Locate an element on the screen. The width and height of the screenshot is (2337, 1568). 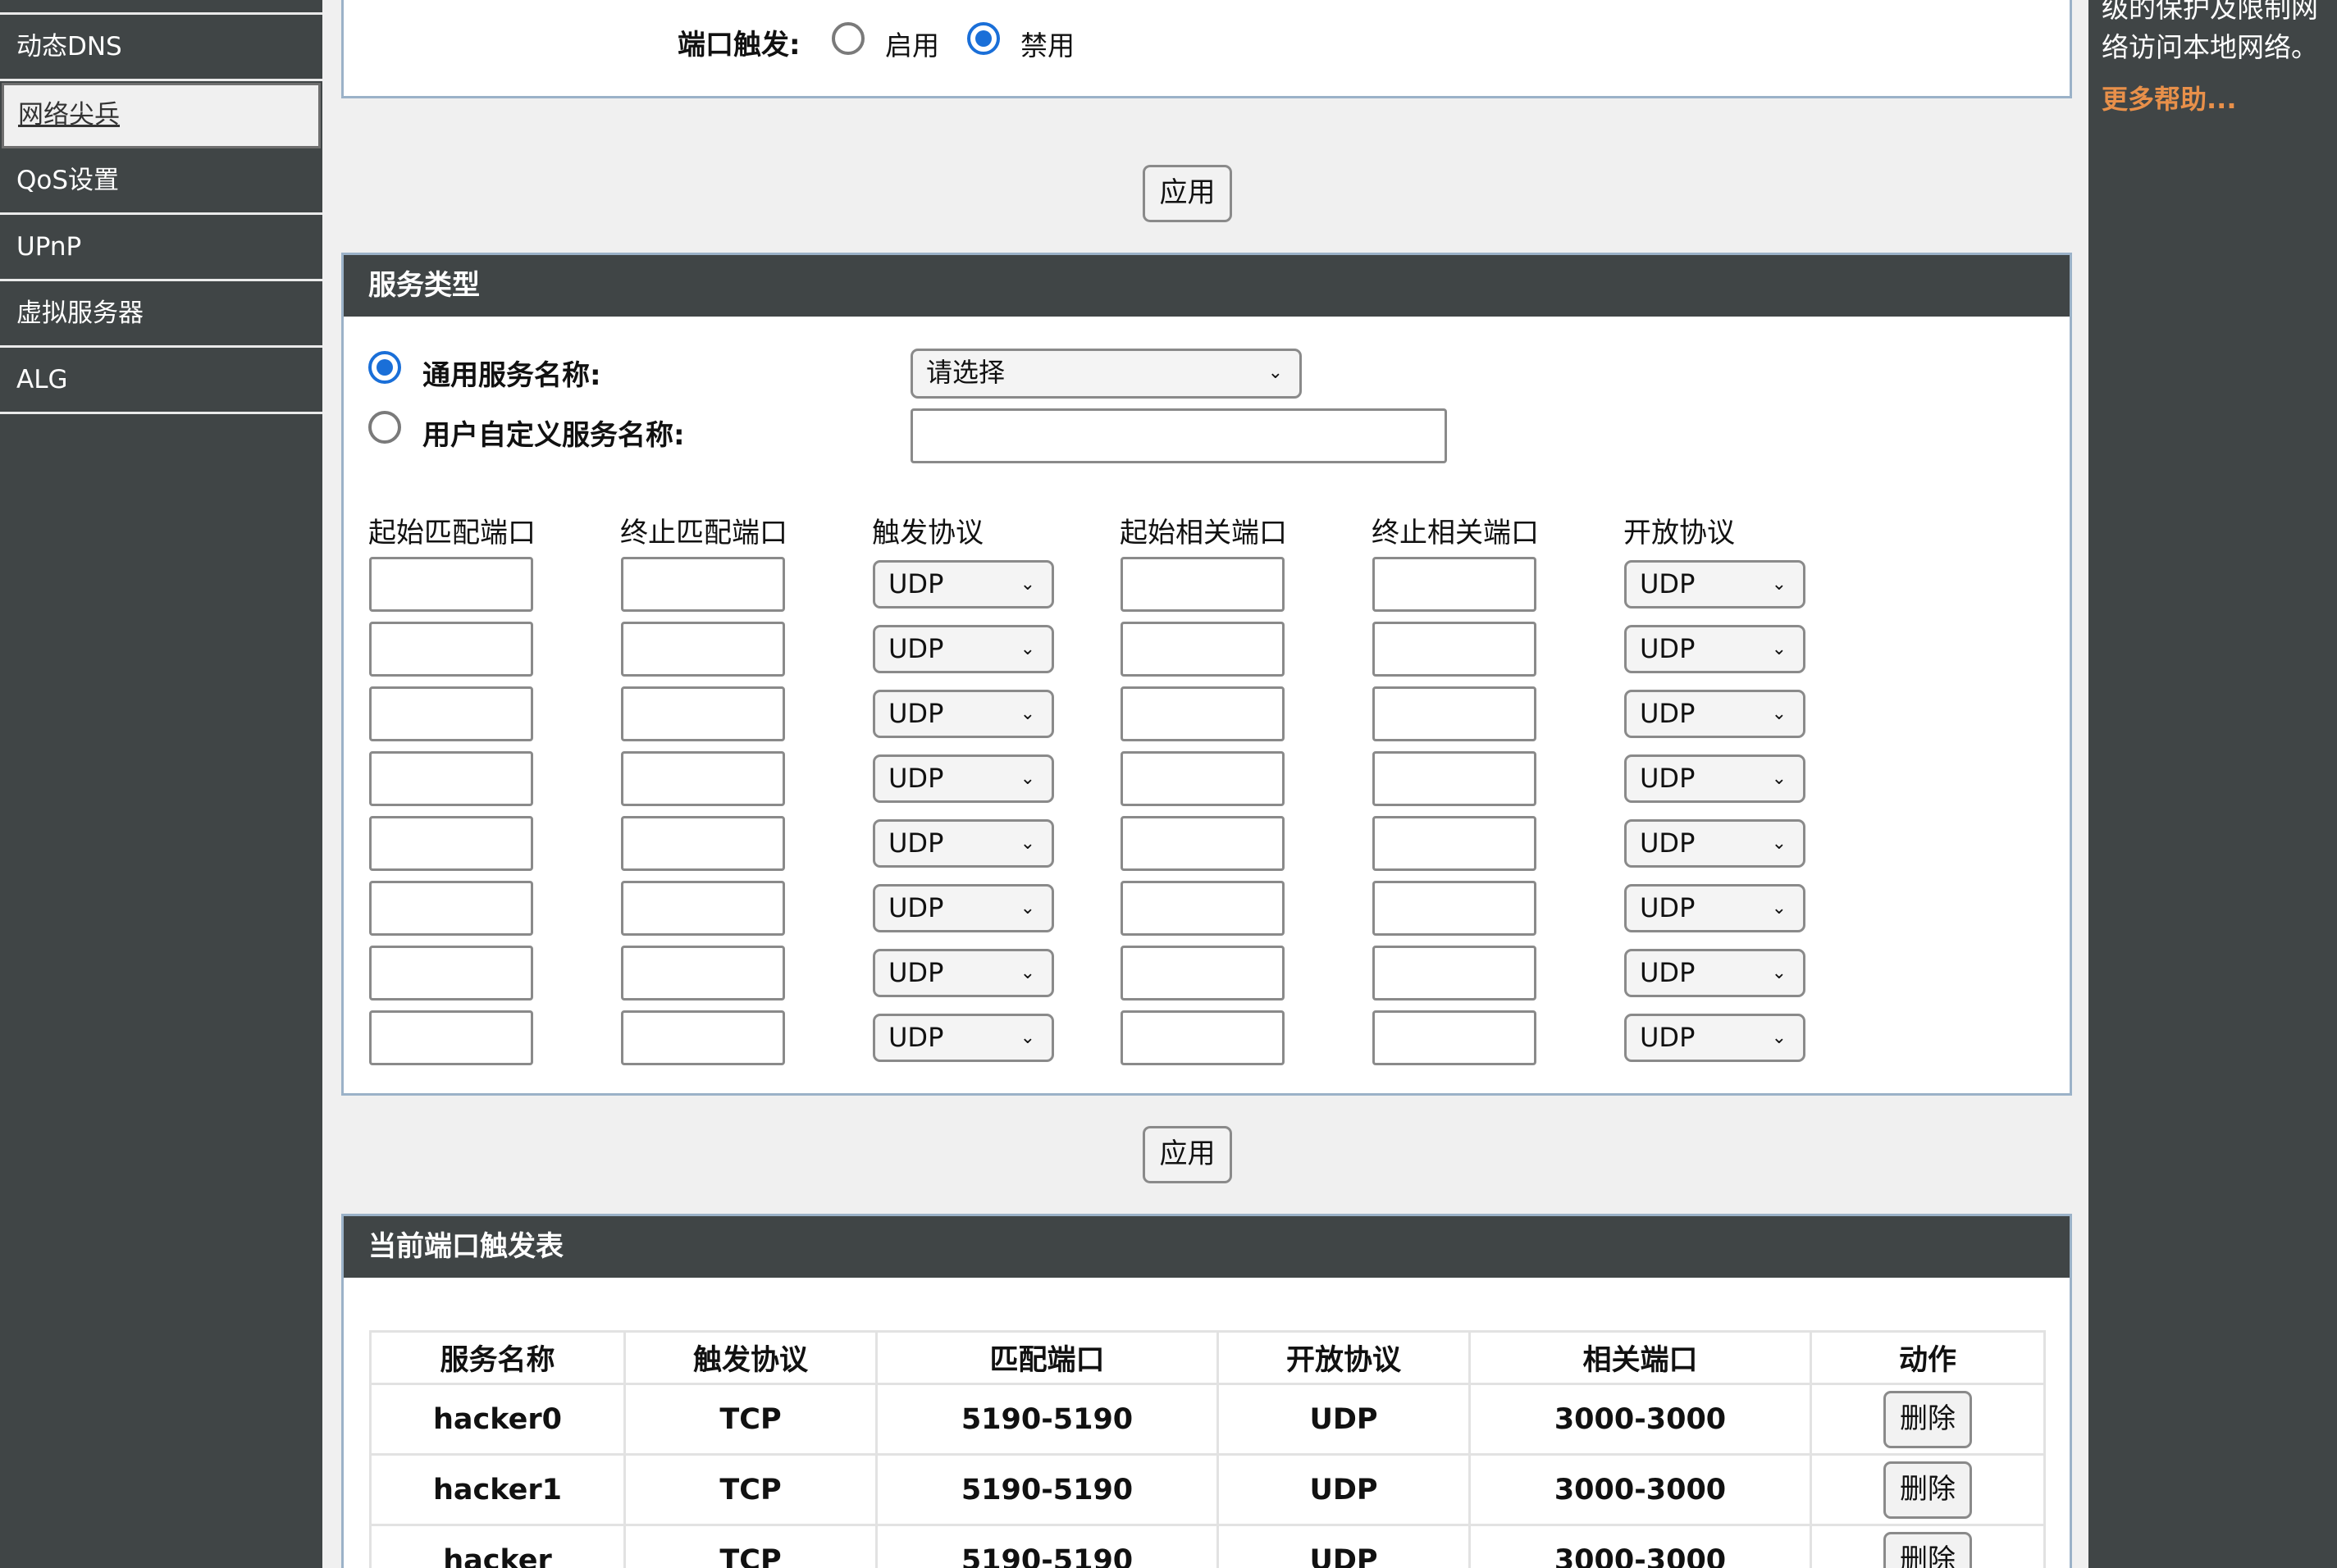
open-protocol-value: UDP is located at coordinates (1668, 648).